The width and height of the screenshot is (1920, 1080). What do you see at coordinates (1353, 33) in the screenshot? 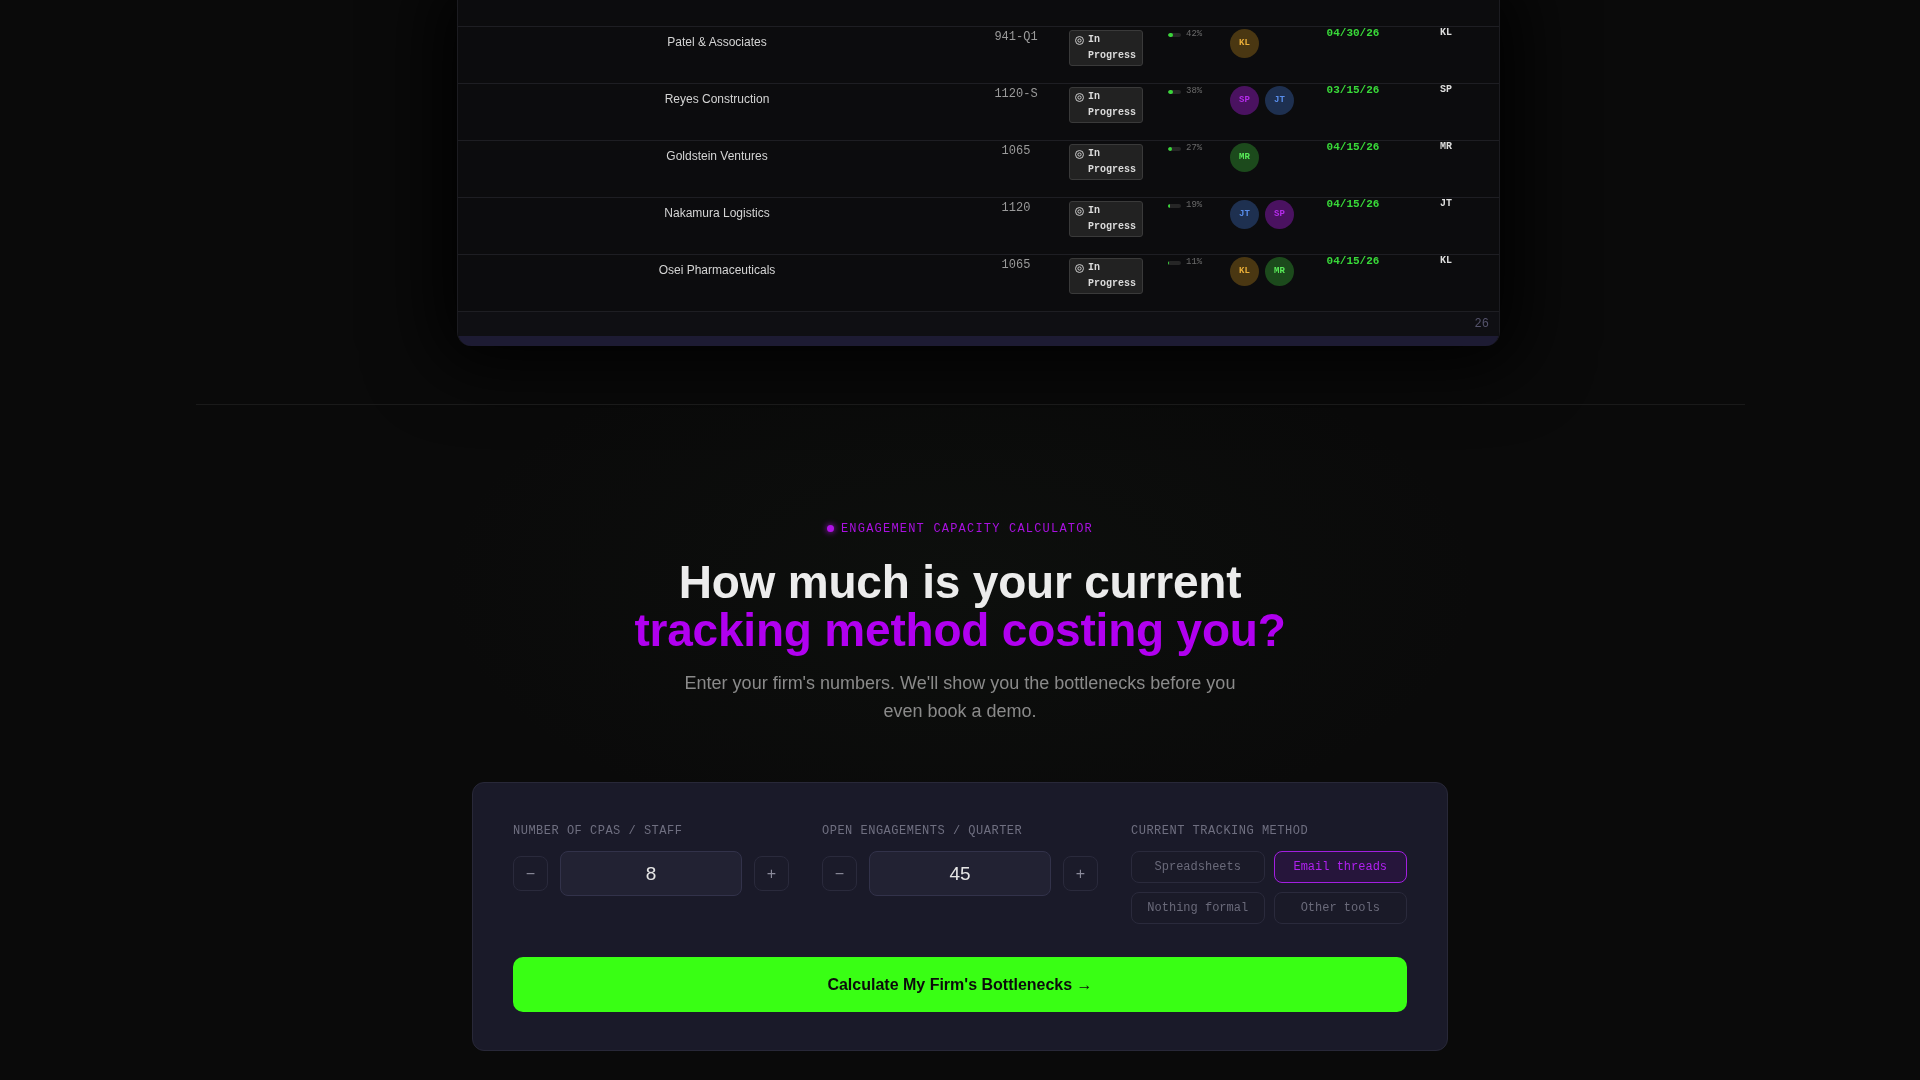
I see `due-date: 04/30/26` at bounding box center [1353, 33].